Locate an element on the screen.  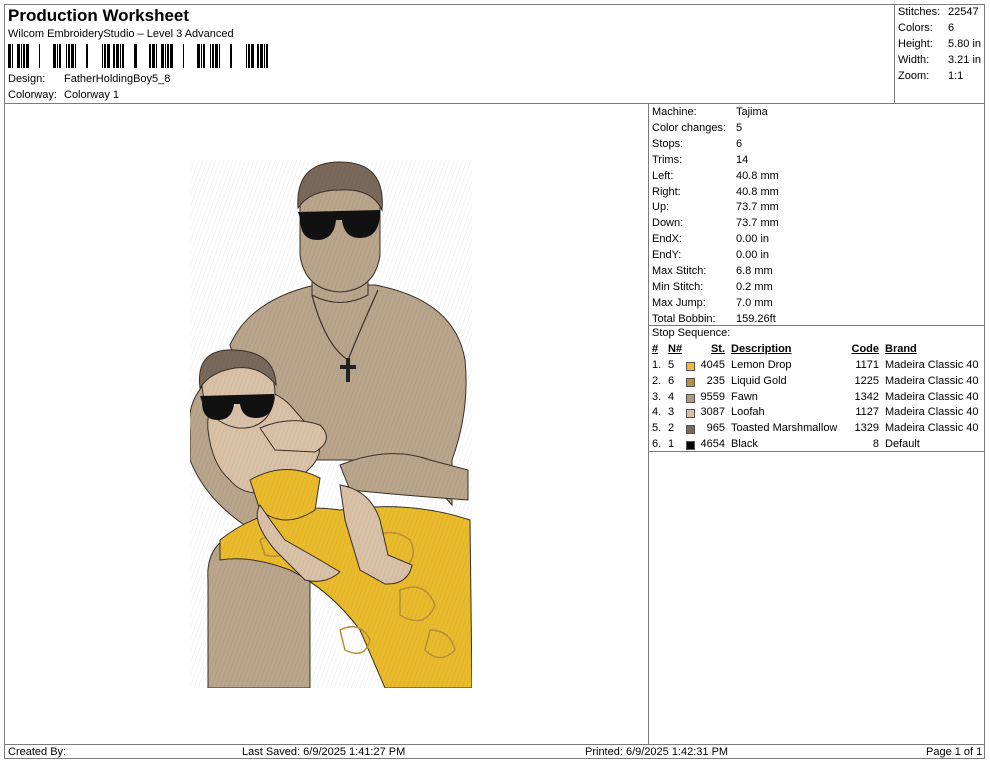
page-number: Page 1 of 1 is located at coordinates (954, 752).